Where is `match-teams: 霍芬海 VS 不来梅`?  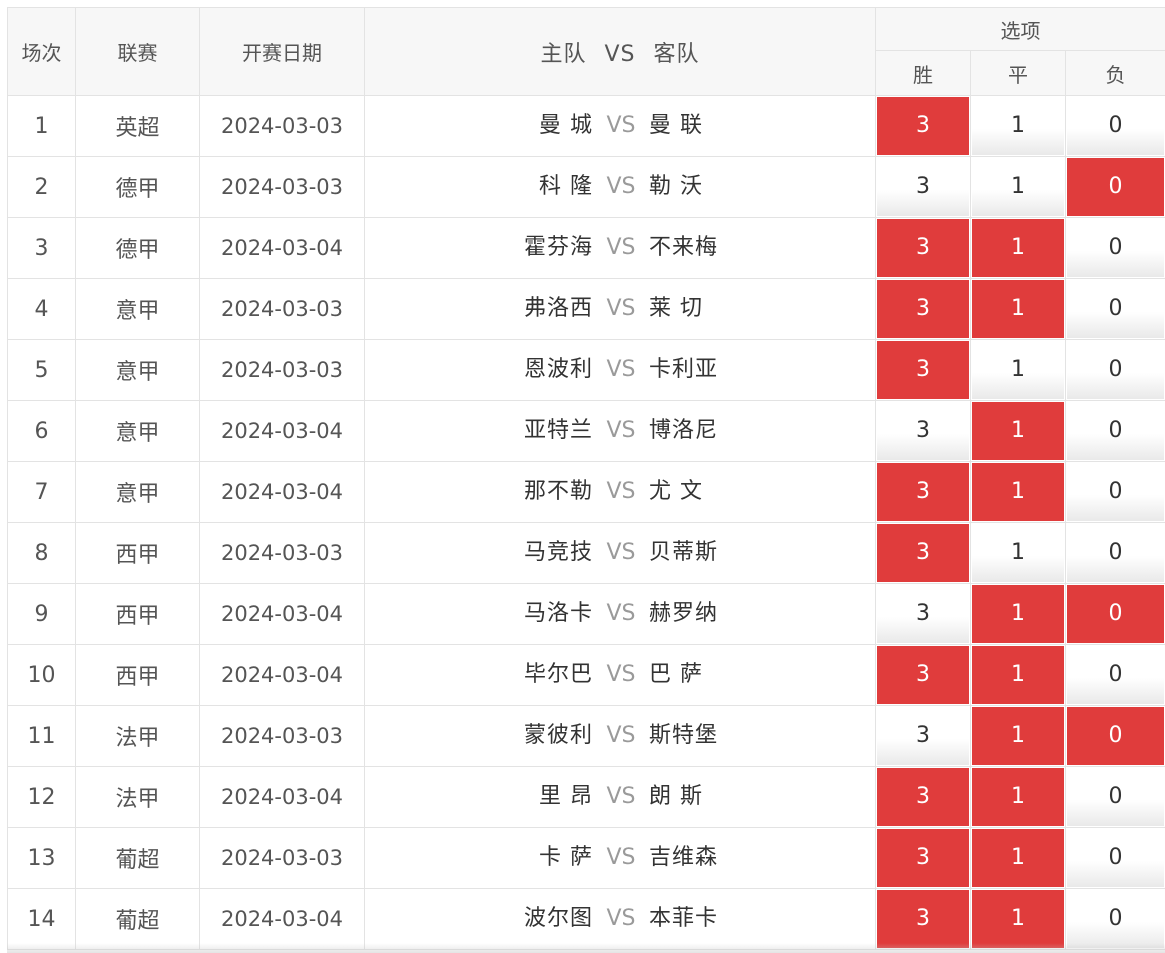
match-teams: 霍芬海 VS 不来梅 is located at coordinates (620, 248).